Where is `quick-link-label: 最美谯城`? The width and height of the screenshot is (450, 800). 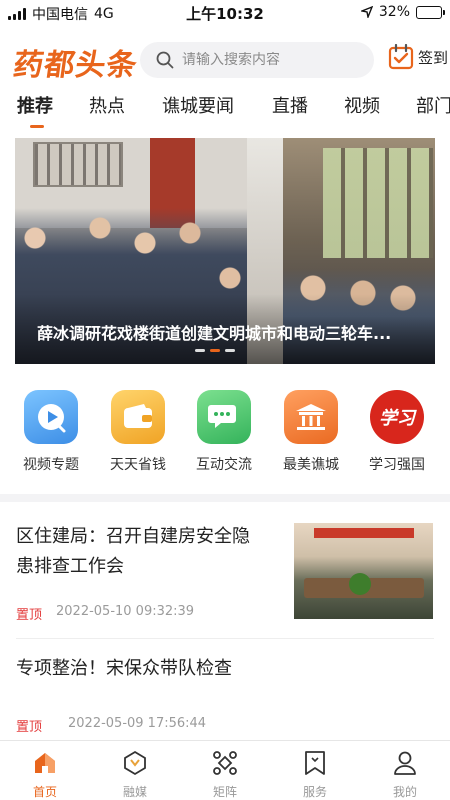 quick-link-label: 最美谯城 is located at coordinates (311, 465).